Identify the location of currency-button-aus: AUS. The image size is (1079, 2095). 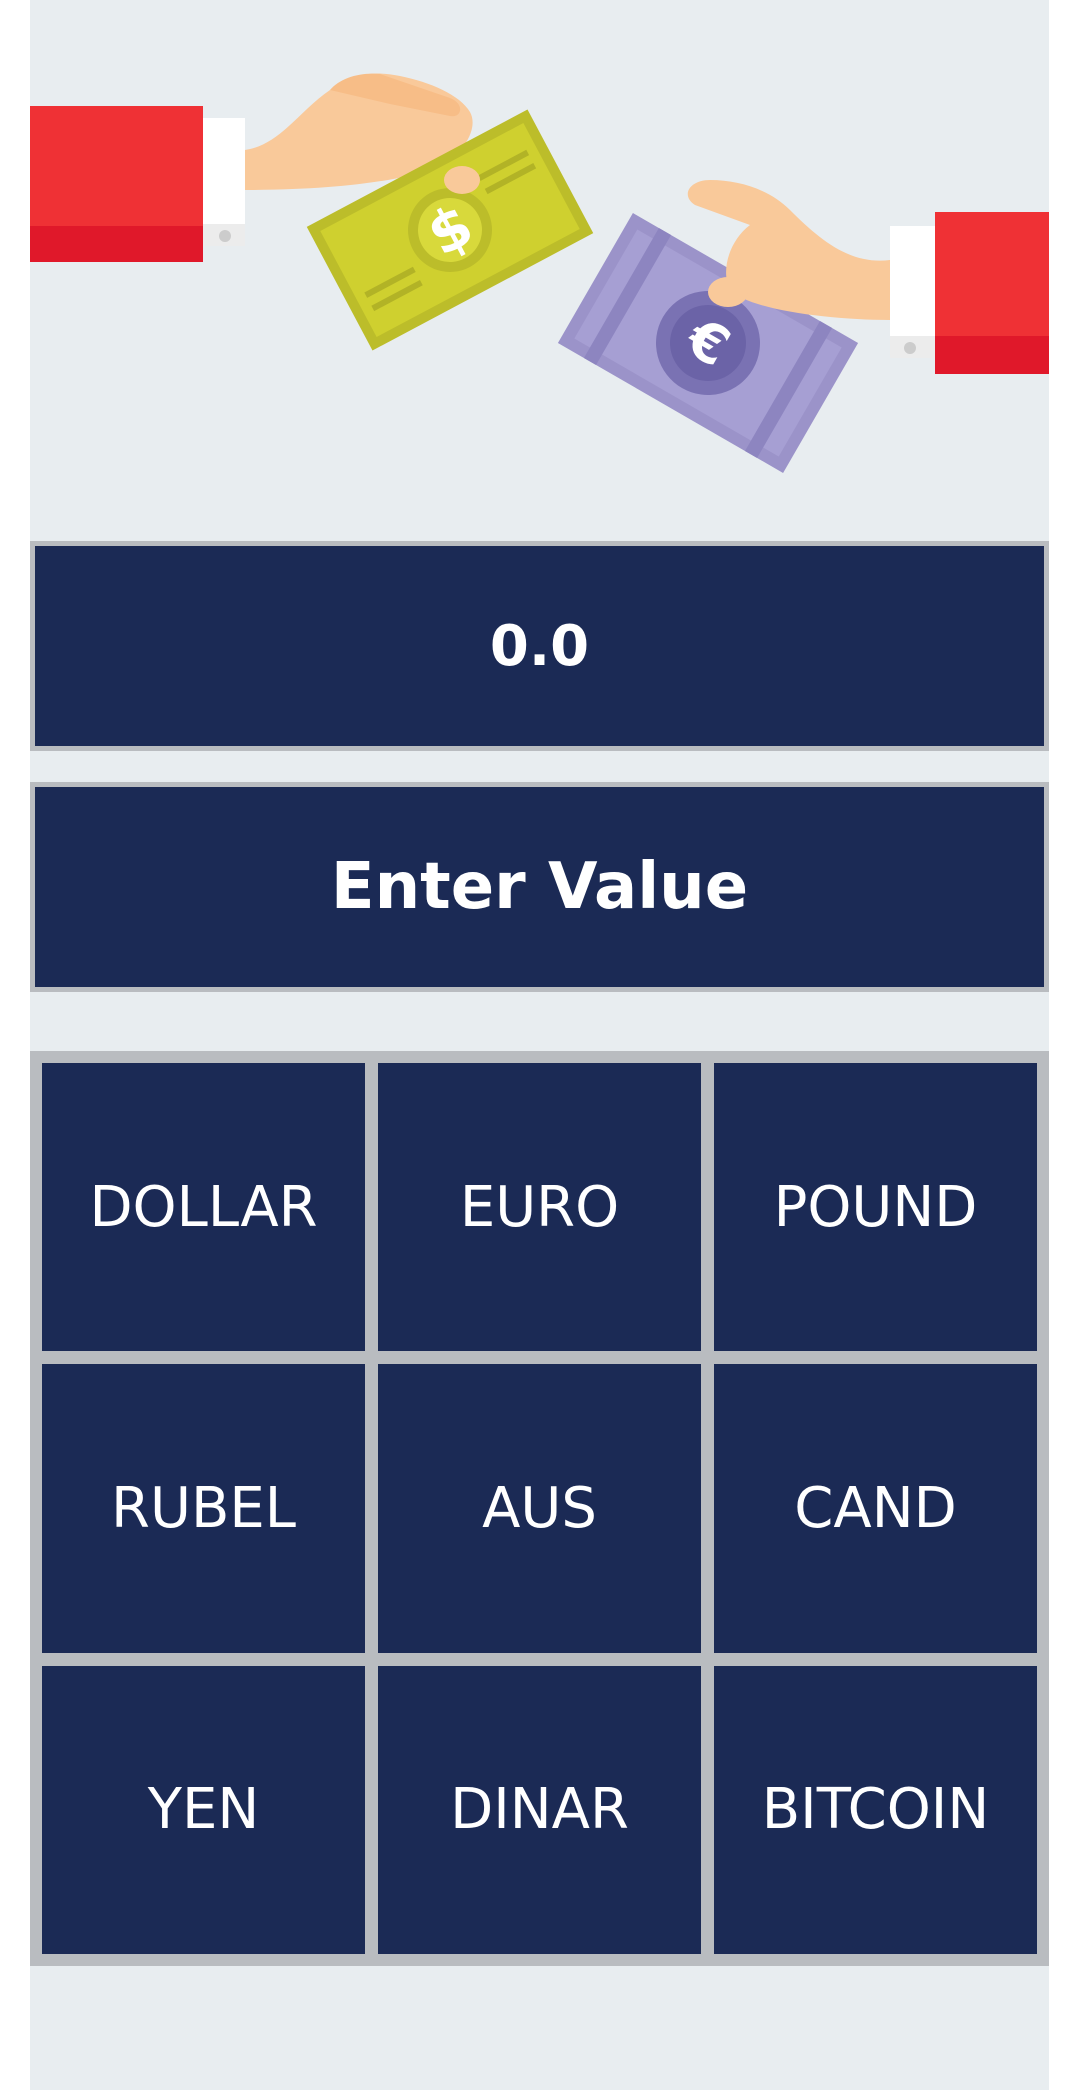
(539, 1508).